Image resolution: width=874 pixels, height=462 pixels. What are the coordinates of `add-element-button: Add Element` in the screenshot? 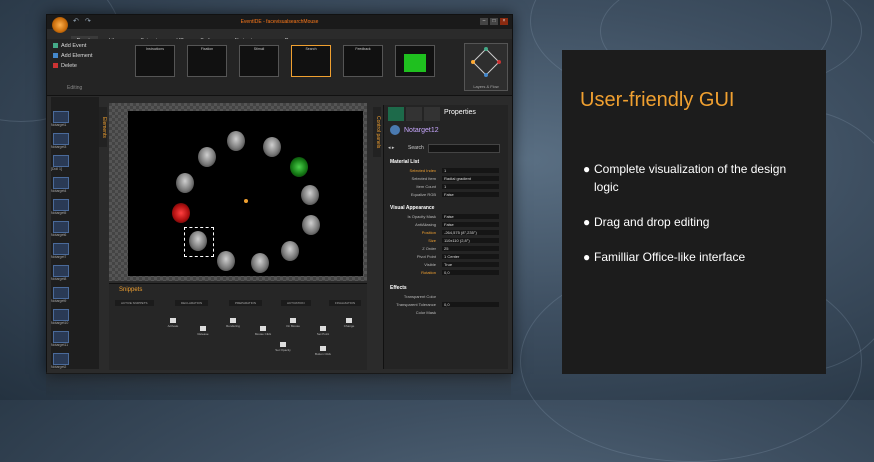 It's located at (73, 56).